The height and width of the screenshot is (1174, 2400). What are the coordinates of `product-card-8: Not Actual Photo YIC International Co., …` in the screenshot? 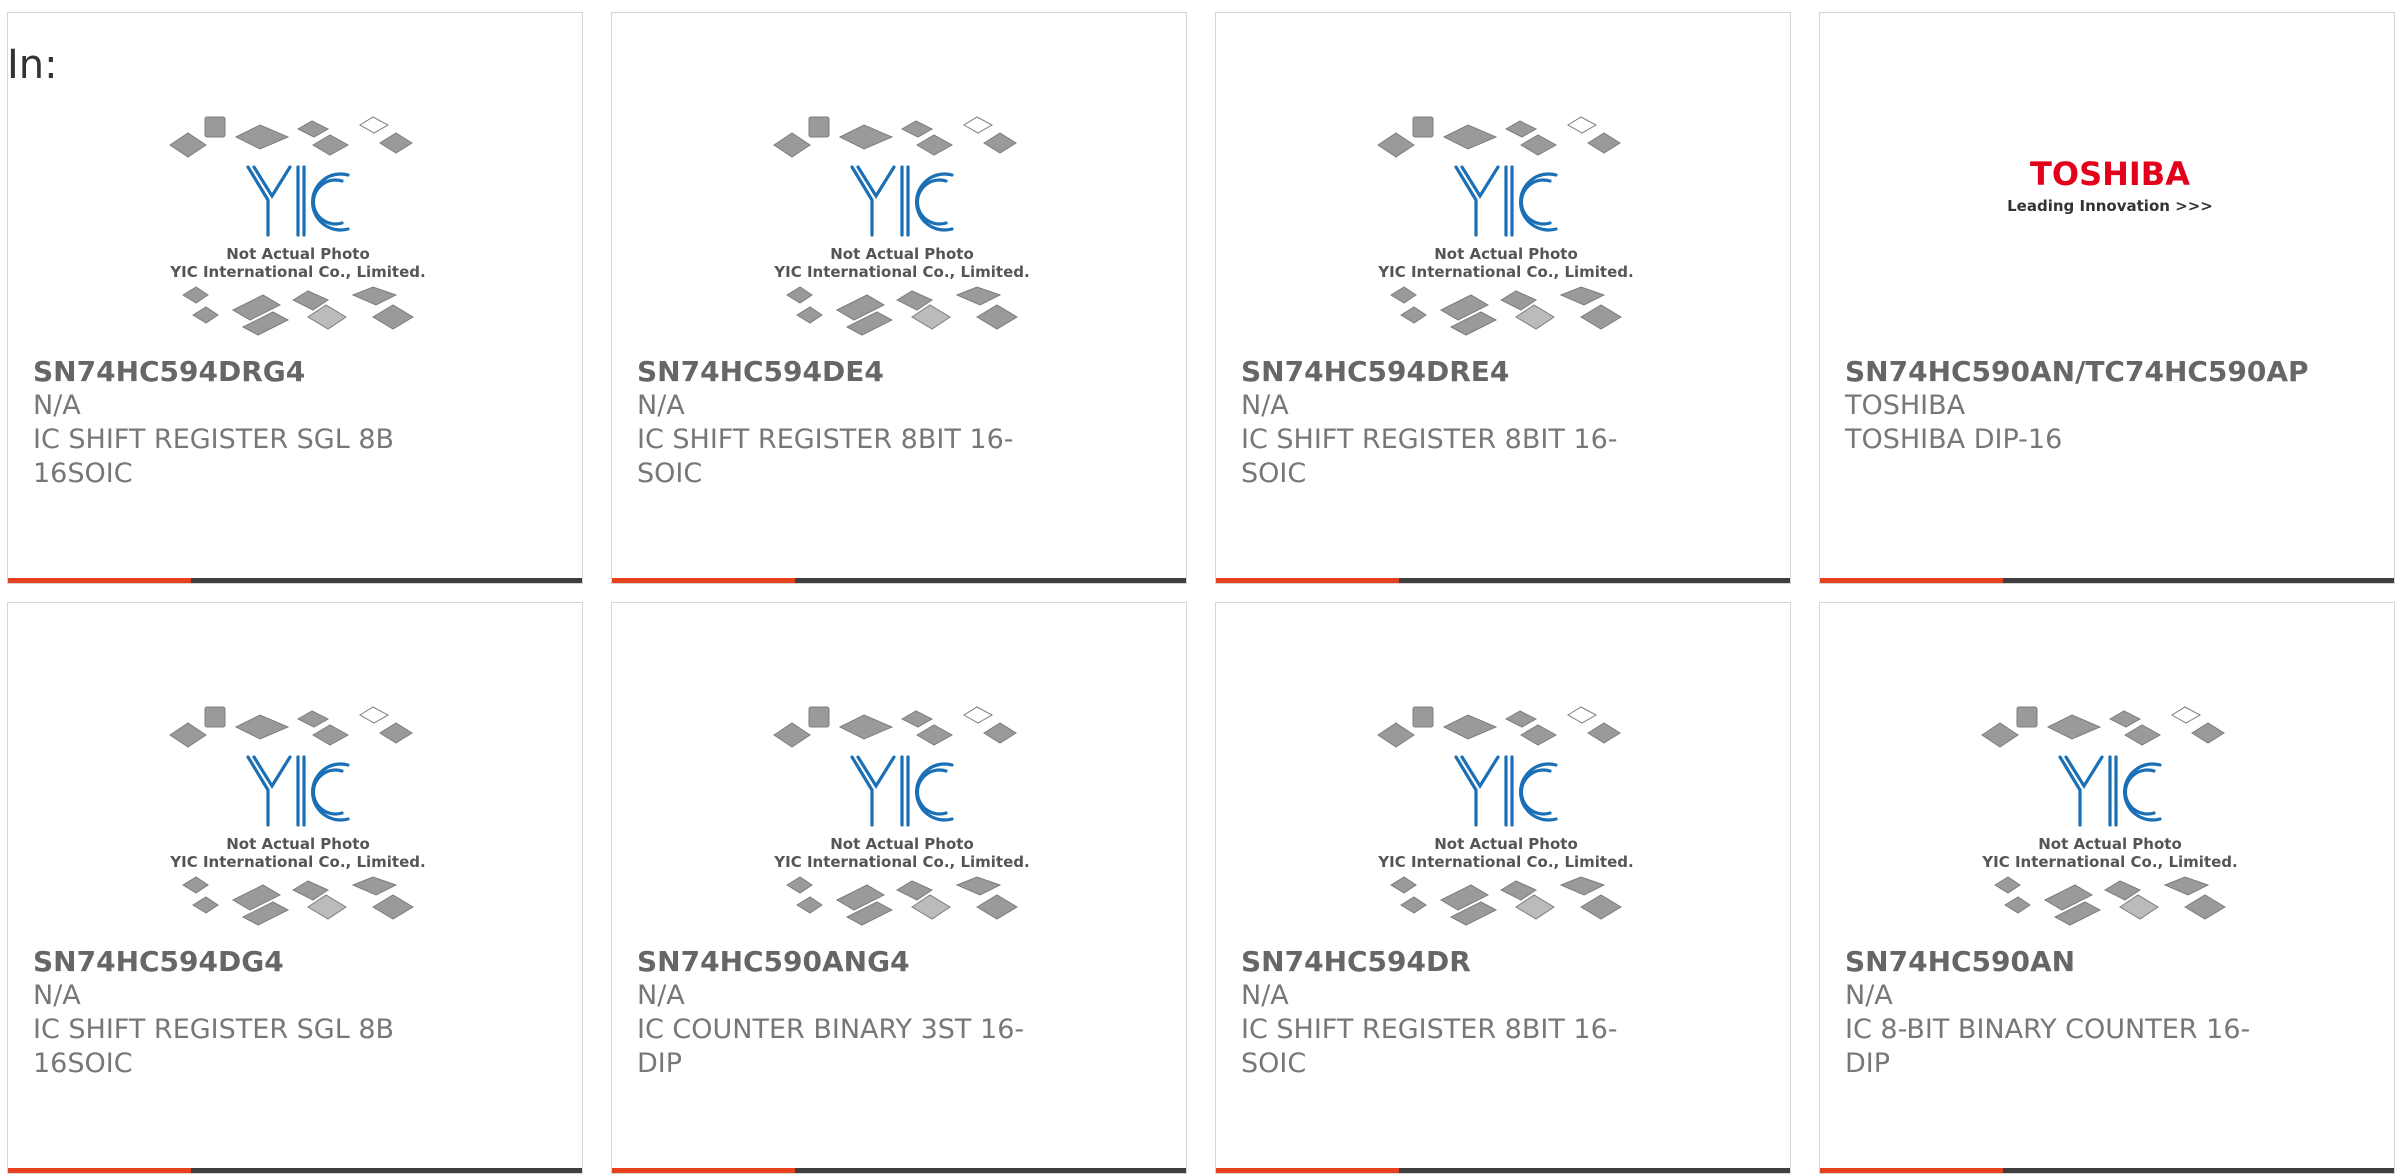 It's located at (2107, 888).